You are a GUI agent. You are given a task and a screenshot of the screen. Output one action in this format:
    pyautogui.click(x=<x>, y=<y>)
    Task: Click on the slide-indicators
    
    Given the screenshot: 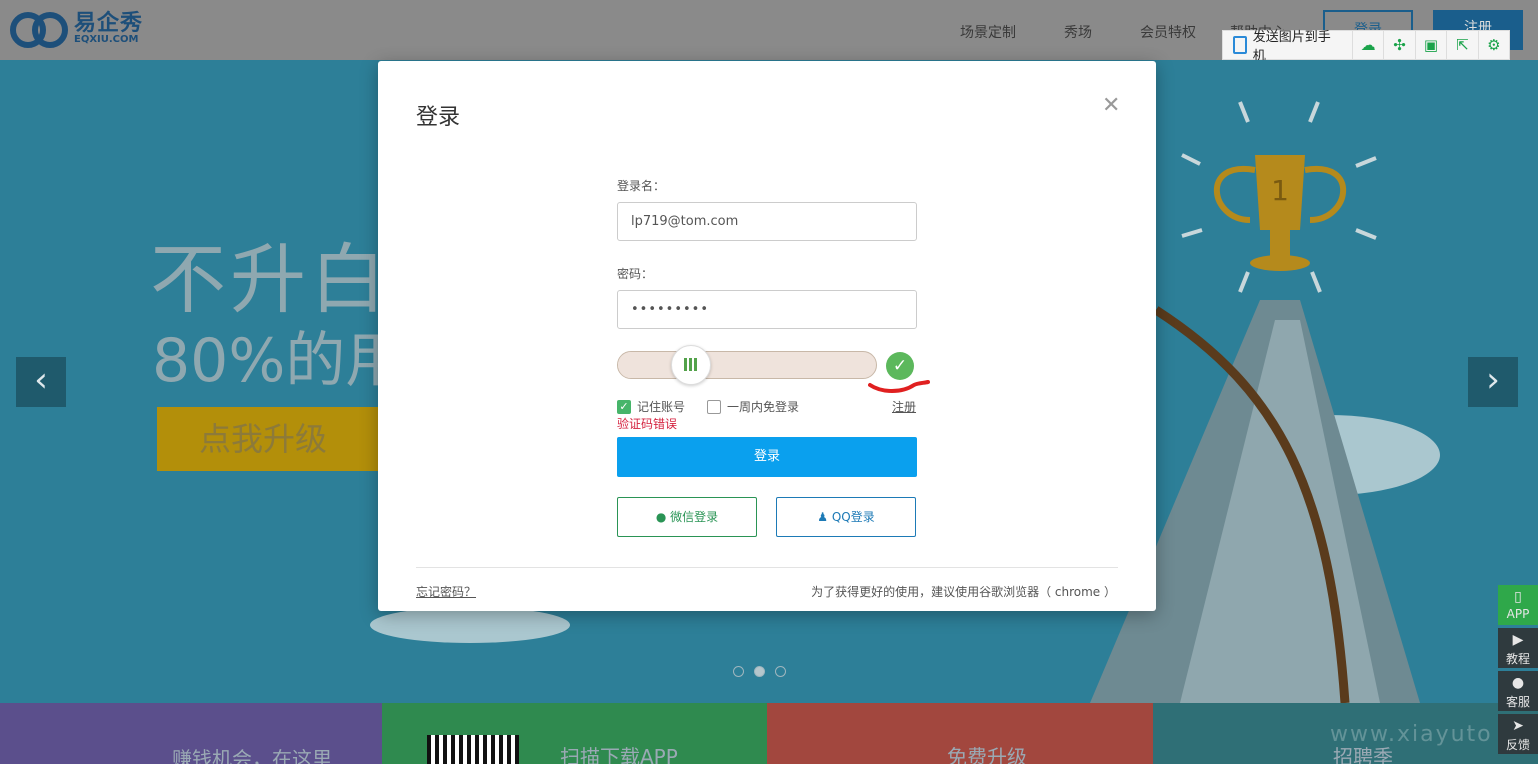 What is the action you would take?
    pyautogui.click(x=759, y=671)
    